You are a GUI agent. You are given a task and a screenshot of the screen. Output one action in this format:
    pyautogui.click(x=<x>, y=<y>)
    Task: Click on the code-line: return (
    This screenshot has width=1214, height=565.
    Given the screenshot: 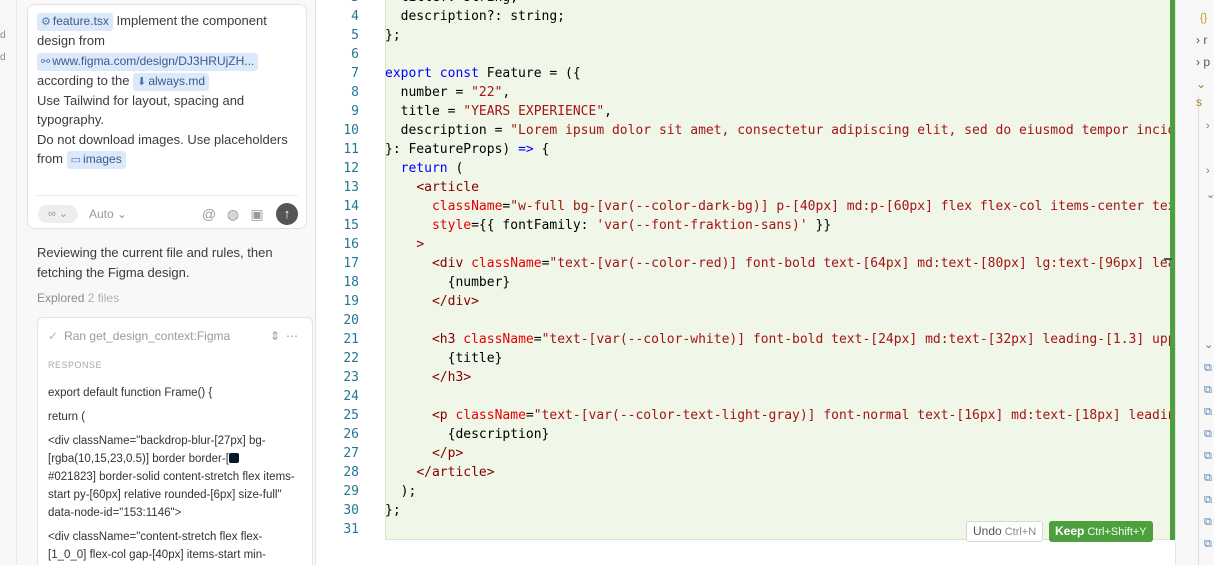 What is the action you would take?
    pyautogui.click(x=780, y=168)
    